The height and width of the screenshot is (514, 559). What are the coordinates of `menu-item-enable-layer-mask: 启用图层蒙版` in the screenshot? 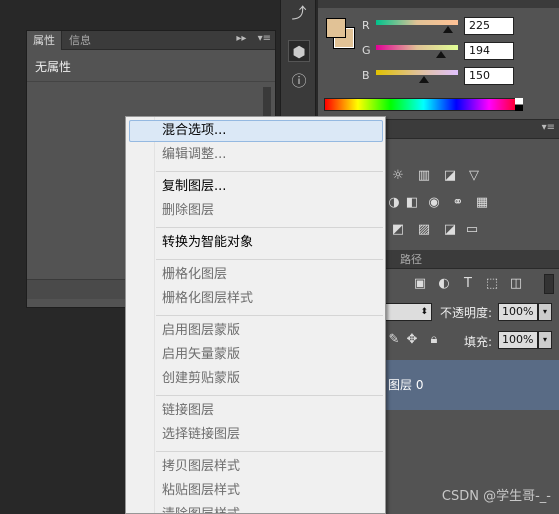 It's located at (201, 331).